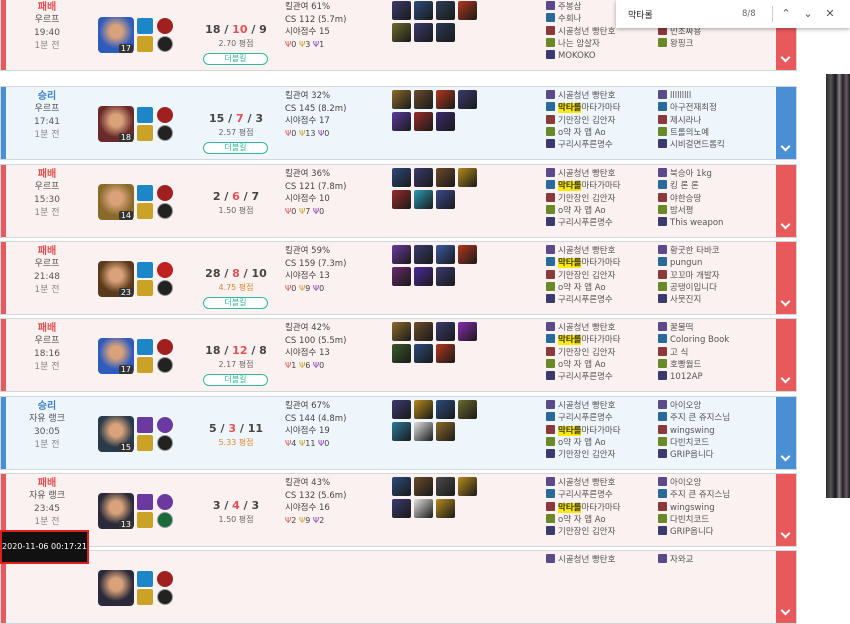 This screenshot has width=850, height=624. Describe the element at coordinates (808, 14) in the screenshot. I see `chevron-down-icon: ⌄` at that location.